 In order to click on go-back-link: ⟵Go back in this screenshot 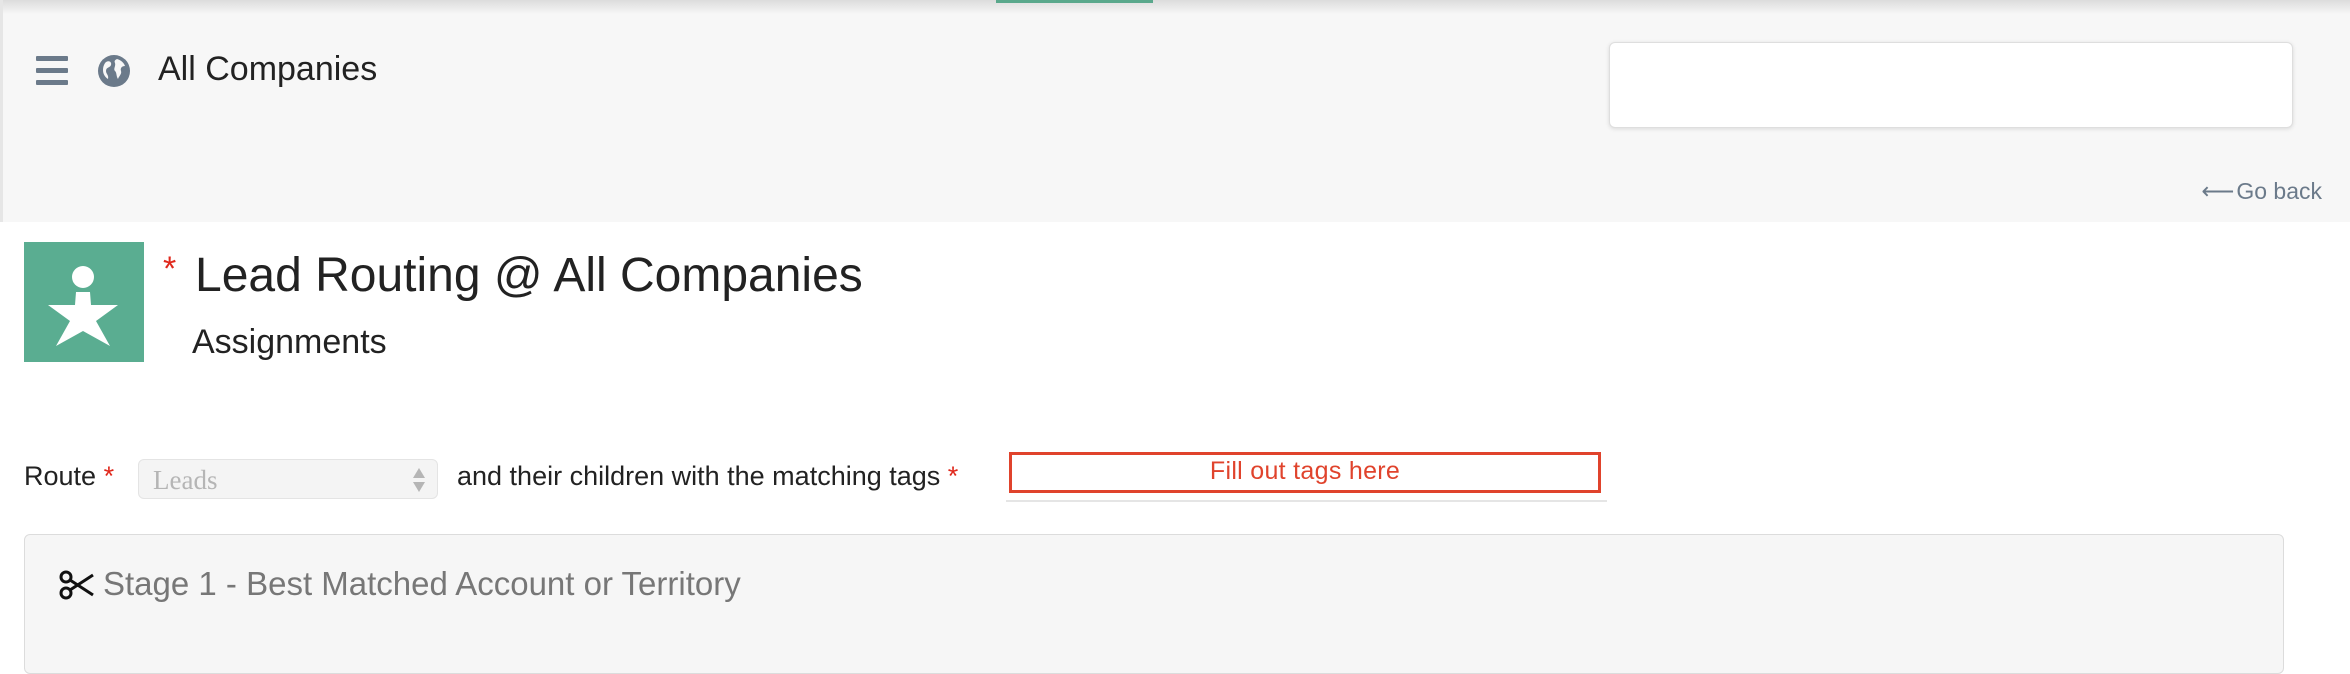, I will do `click(2261, 191)`.